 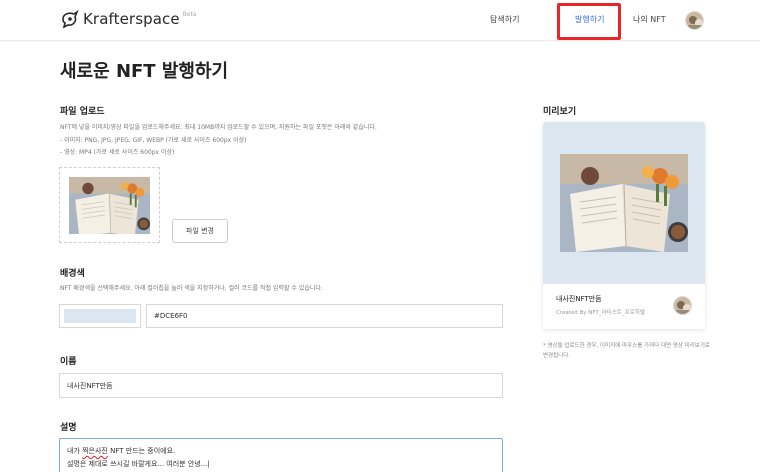 I want to click on uploaded-image, so click(x=109, y=205).